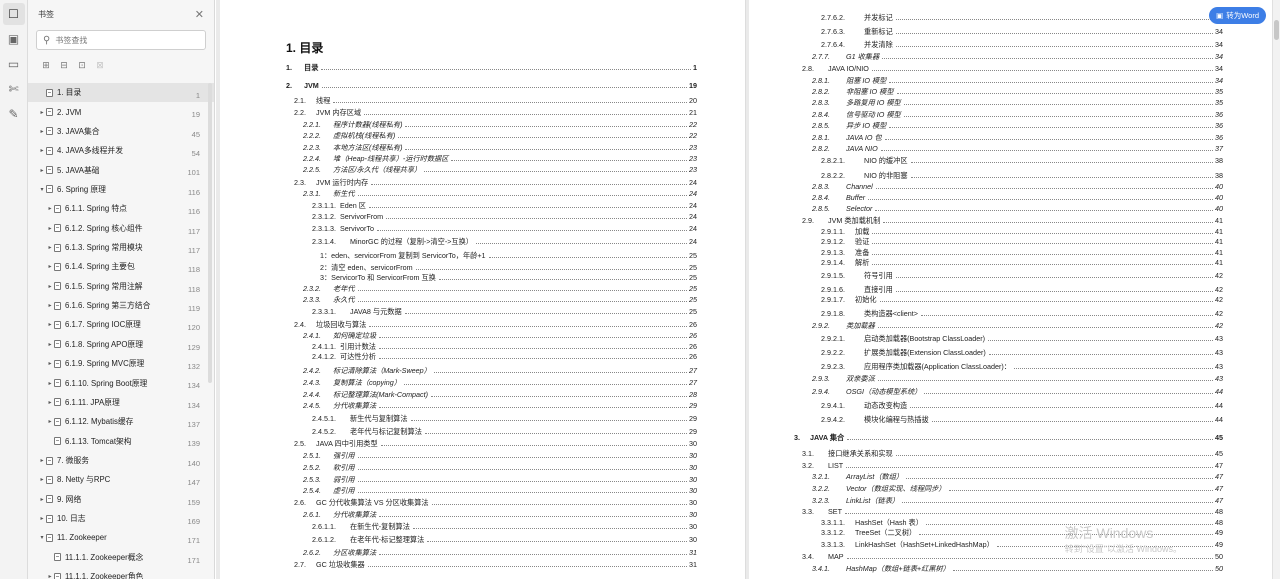 The width and height of the screenshot is (1280, 579). I want to click on toc-entry: 2.4.3. 复制算法（copying） 27, so click(500, 382).